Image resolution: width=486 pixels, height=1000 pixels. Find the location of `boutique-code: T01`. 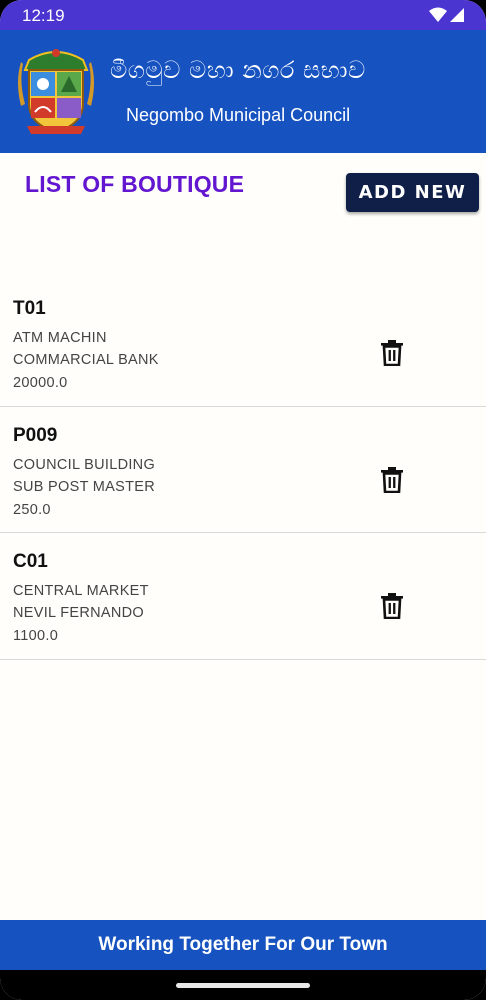

boutique-code: T01 is located at coordinates (29, 308).